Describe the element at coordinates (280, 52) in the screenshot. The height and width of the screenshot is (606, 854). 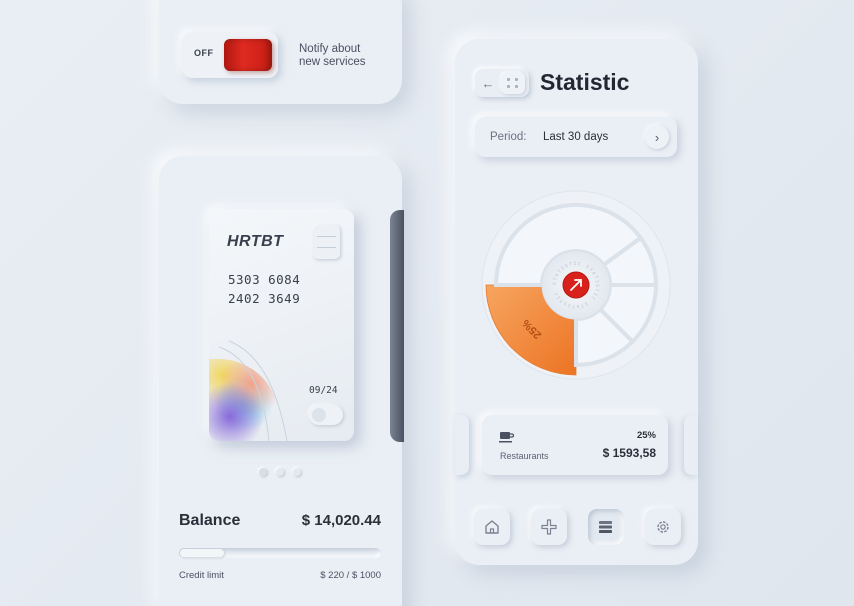
I see `notify-panel: OFF Notify about new services` at that location.